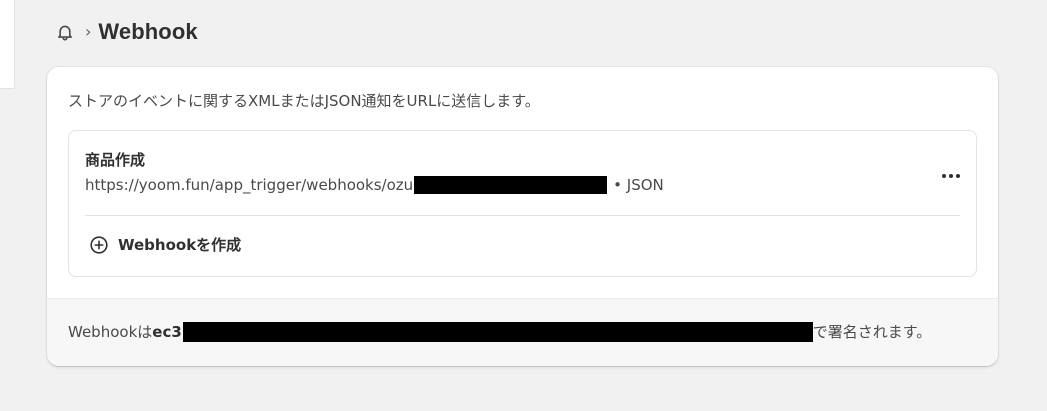  What do you see at coordinates (65, 32) in the screenshot?
I see `bell-icon` at bounding box center [65, 32].